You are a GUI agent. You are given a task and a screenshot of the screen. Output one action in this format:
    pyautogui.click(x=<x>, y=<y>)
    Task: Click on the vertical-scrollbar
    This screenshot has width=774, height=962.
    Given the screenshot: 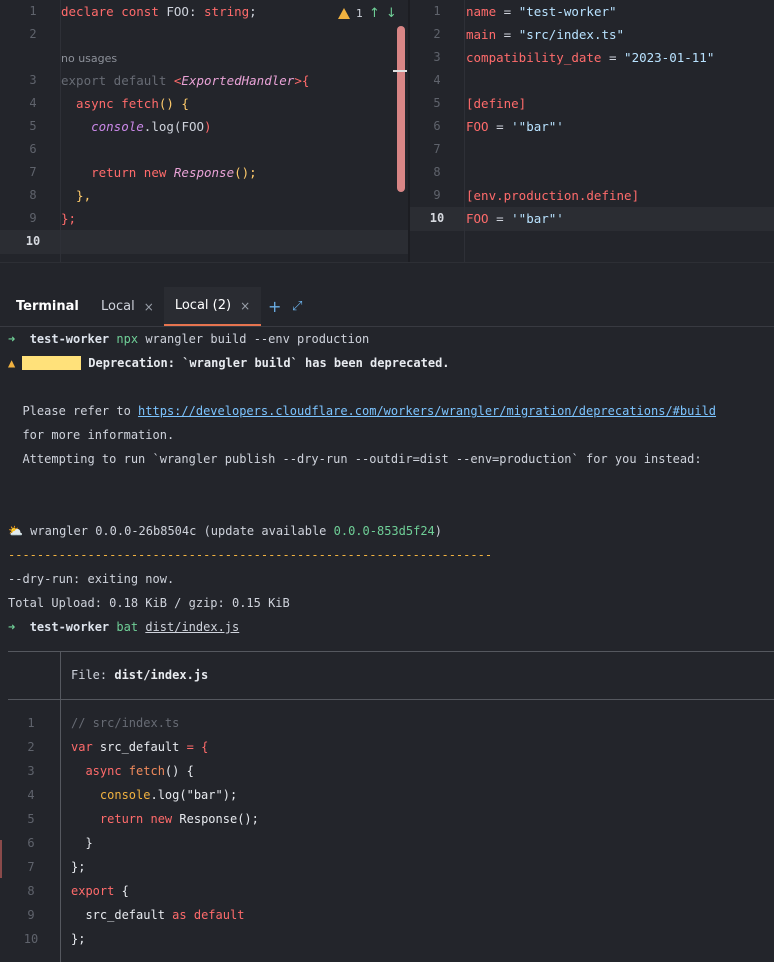 What is the action you would take?
    pyautogui.click(x=401, y=109)
    